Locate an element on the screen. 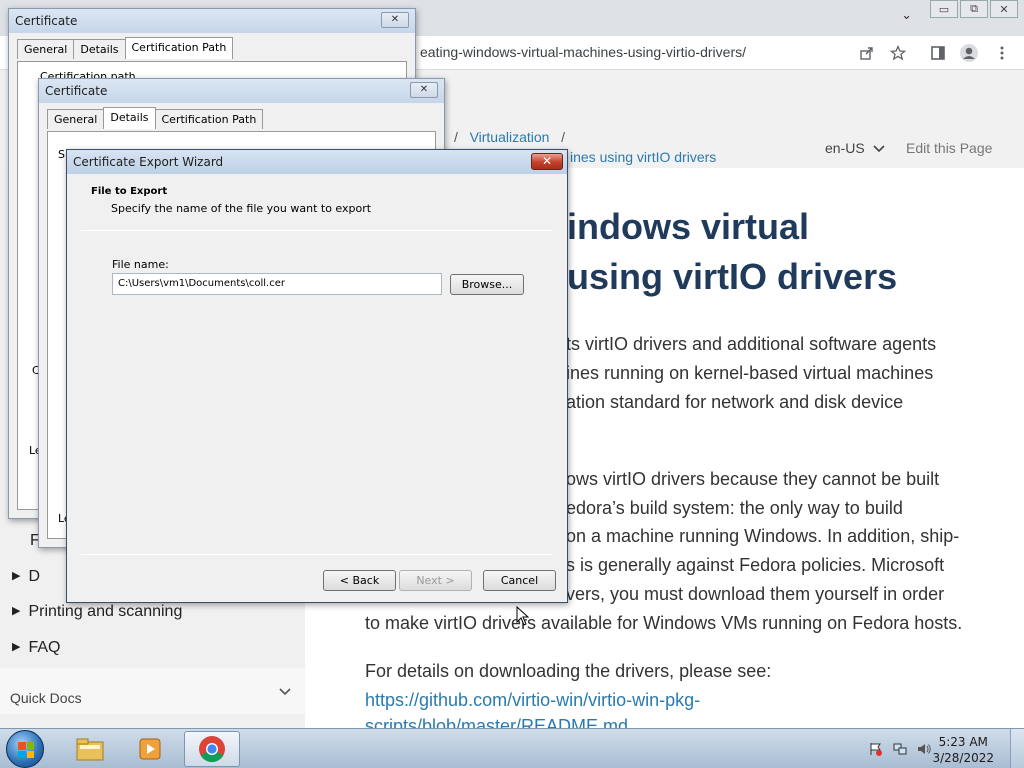 The width and height of the screenshot is (1024, 768). system-tray: 5:23 AM 3/28/2022 is located at coordinates (944, 748).